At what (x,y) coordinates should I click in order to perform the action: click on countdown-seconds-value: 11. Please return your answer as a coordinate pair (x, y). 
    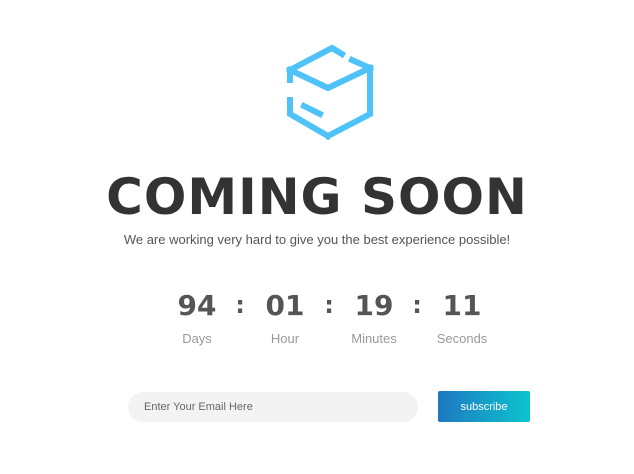
    Looking at the image, I should click on (462, 305).